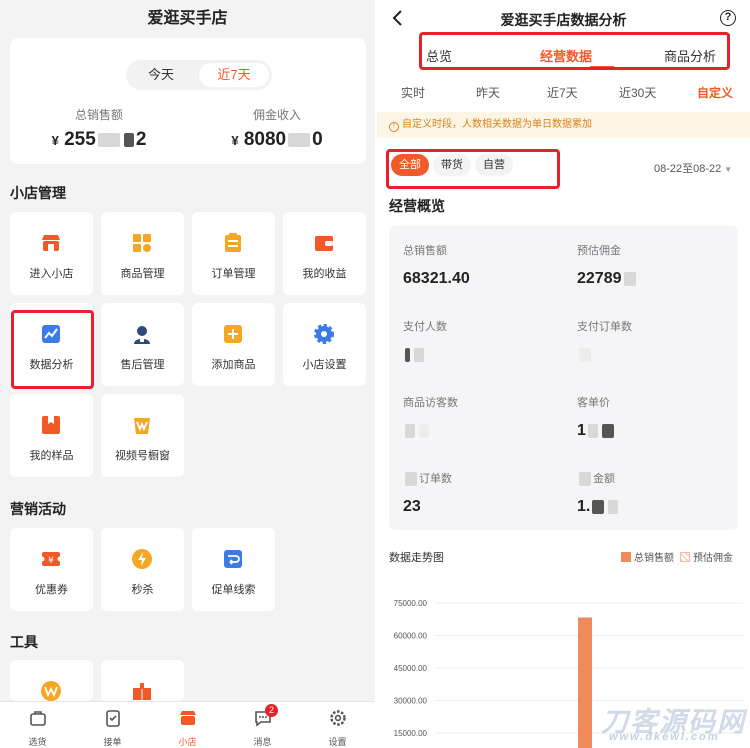 This screenshot has width=750, height=748. Describe the element at coordinates (483, 341) in the screenshot. I see `metric-paying-users: 支付人数` at that location.